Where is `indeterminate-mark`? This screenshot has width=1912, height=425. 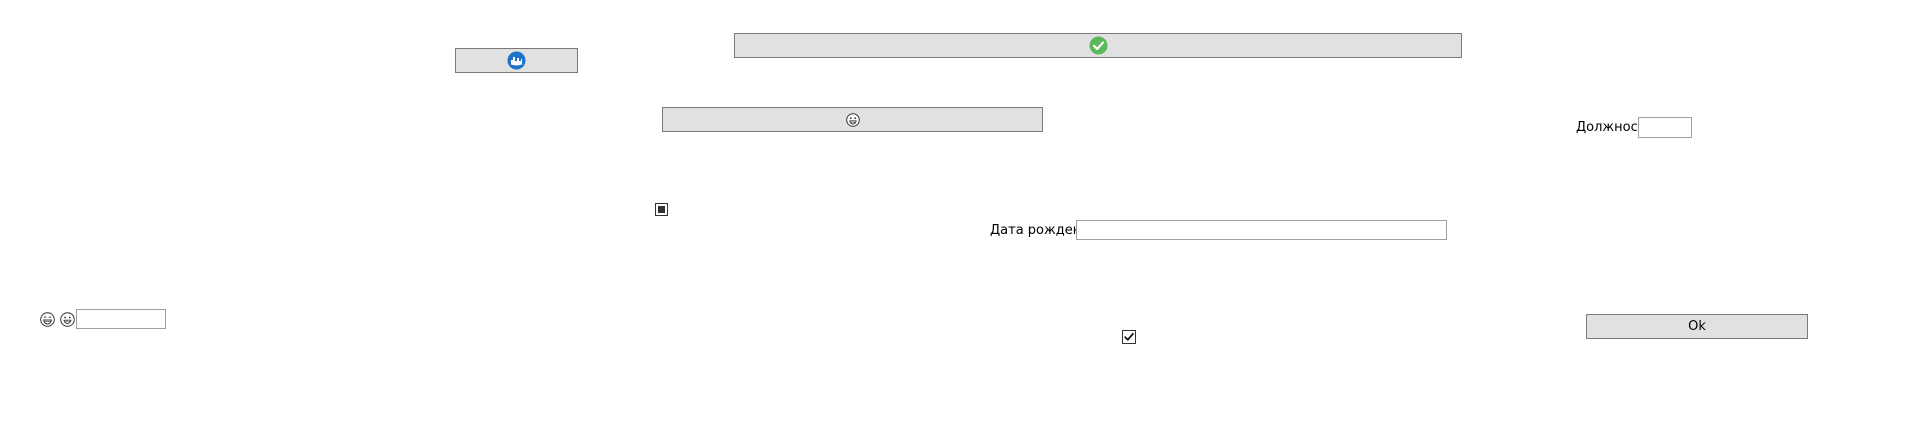
indeterminate-mark is located at coordinates (661, 209).